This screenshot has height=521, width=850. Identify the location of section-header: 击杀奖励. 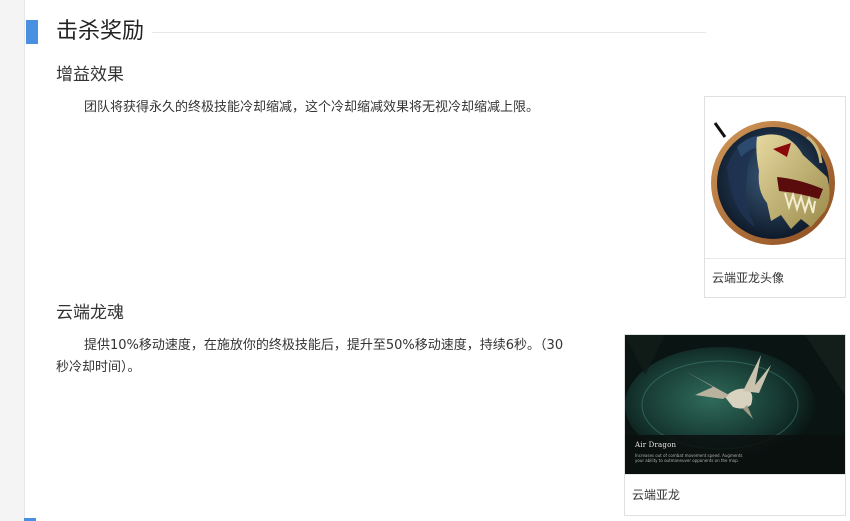
(366, 33).